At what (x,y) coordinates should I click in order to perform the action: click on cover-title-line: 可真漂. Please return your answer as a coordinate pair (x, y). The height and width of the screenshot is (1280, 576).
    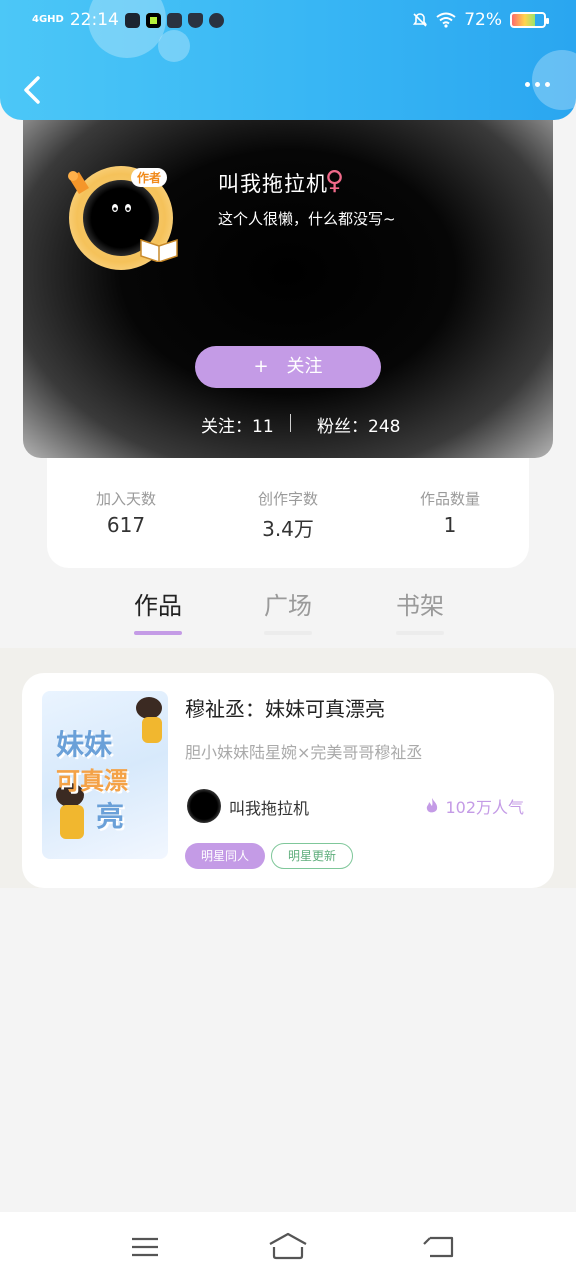
    Looking at the image, I should click on (92, 781).